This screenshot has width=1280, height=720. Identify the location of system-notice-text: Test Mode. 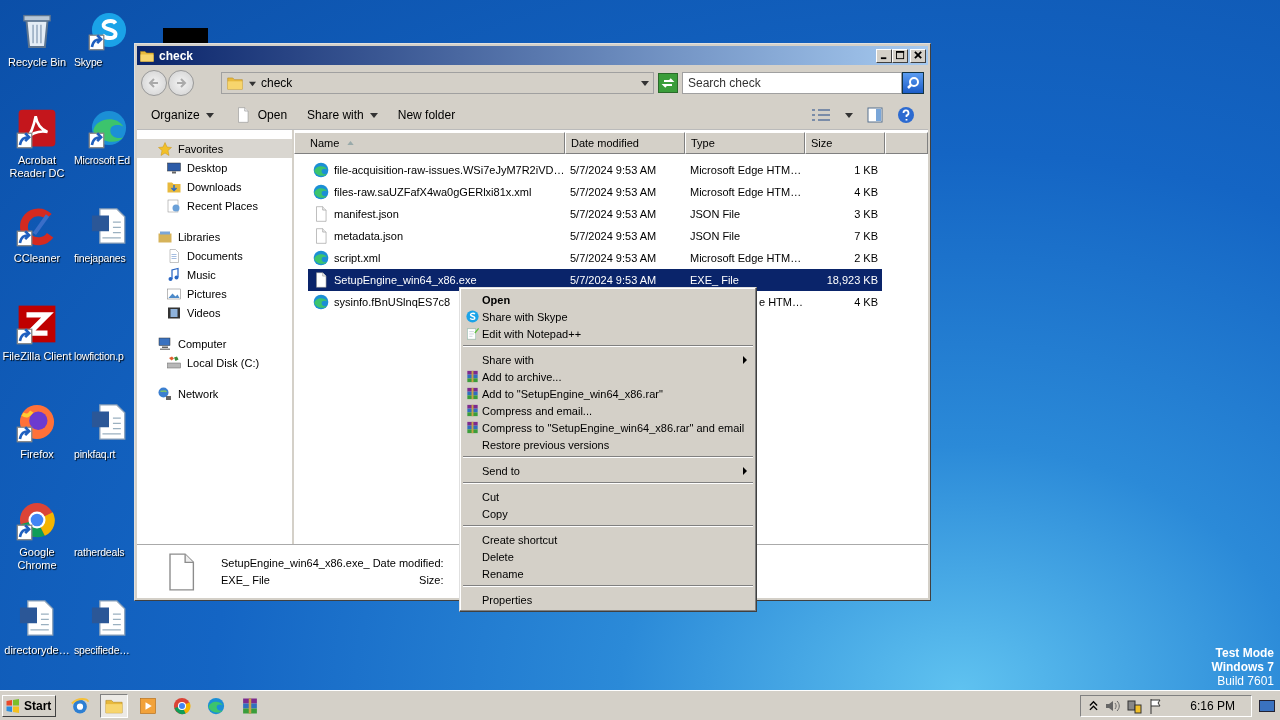
(1244, 653).